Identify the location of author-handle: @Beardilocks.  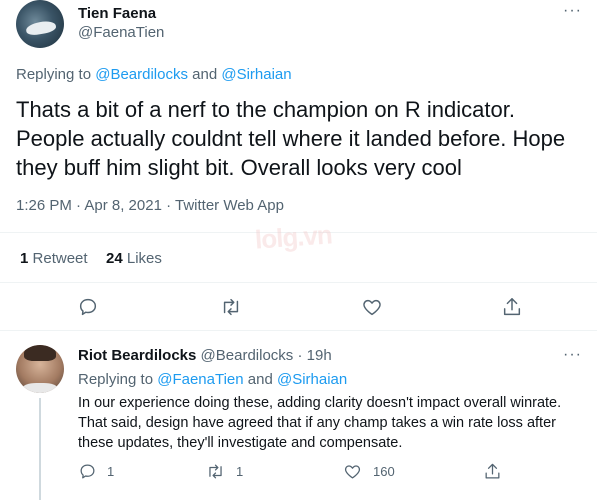
(247, 355).